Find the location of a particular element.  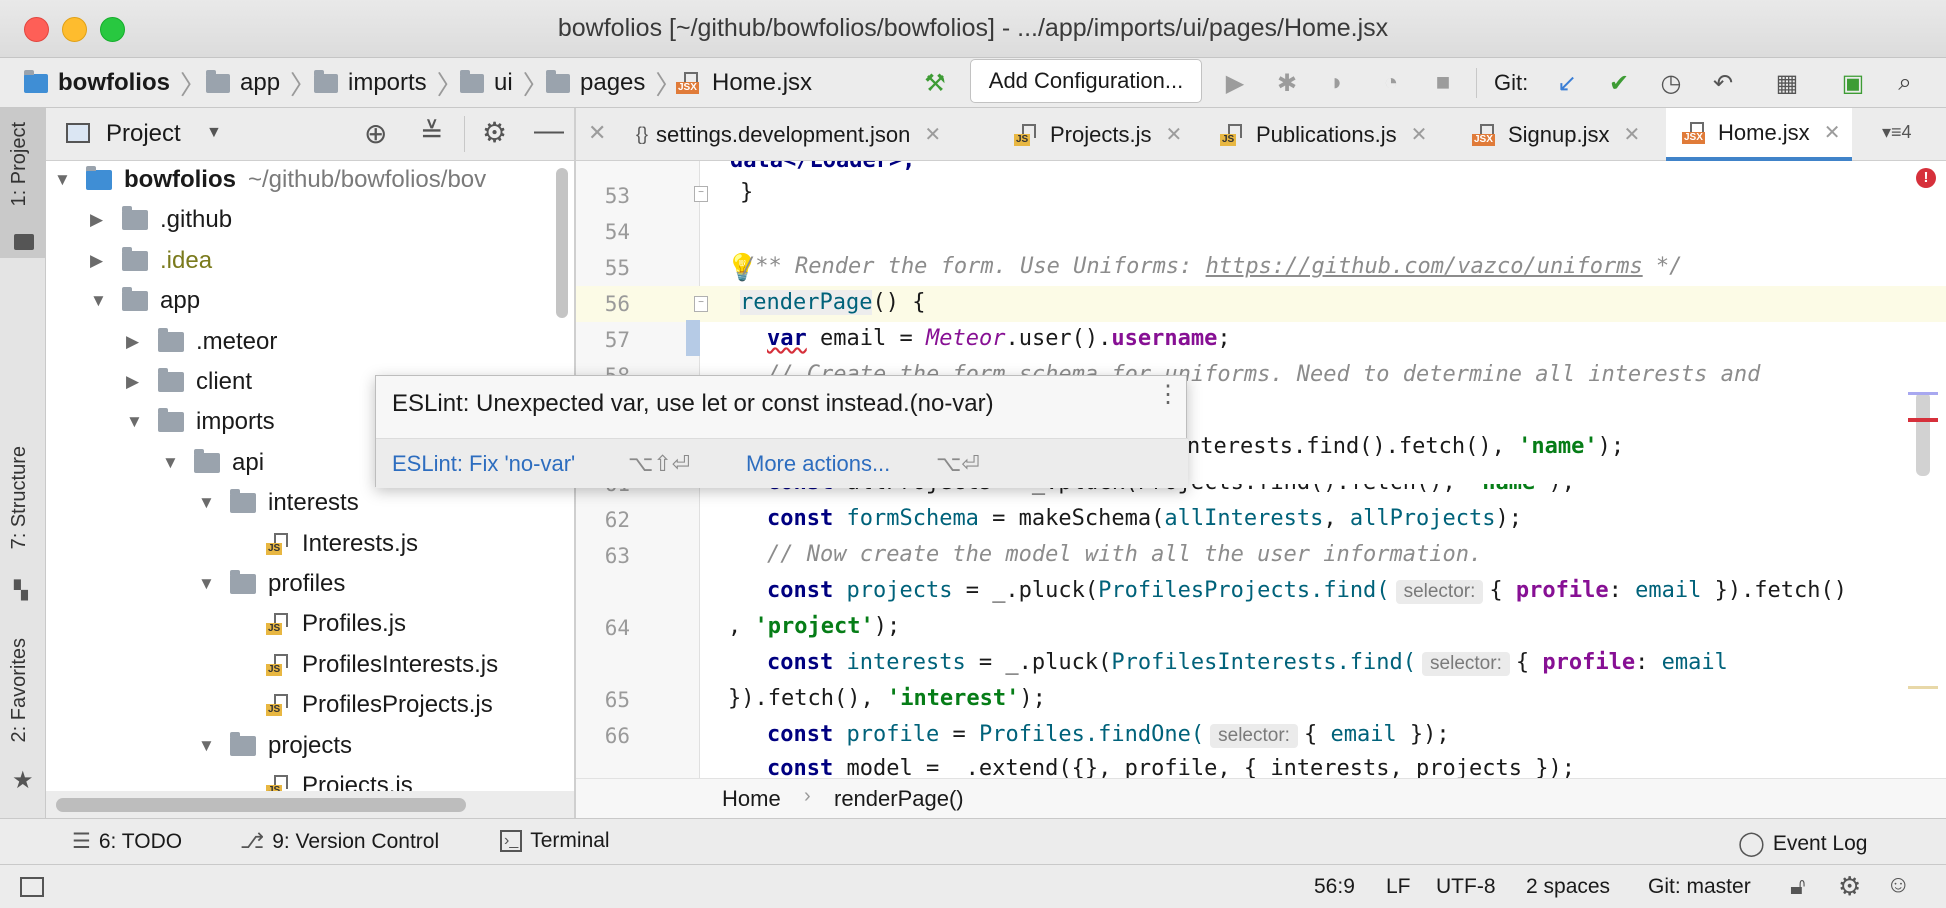

doc-link: https://github.com/vazco/uniforms is located at coordinates (1424, 266).